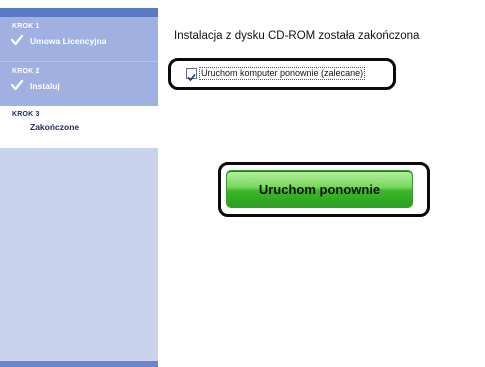  I want to click on restart-checkbox, so click(191, 75).